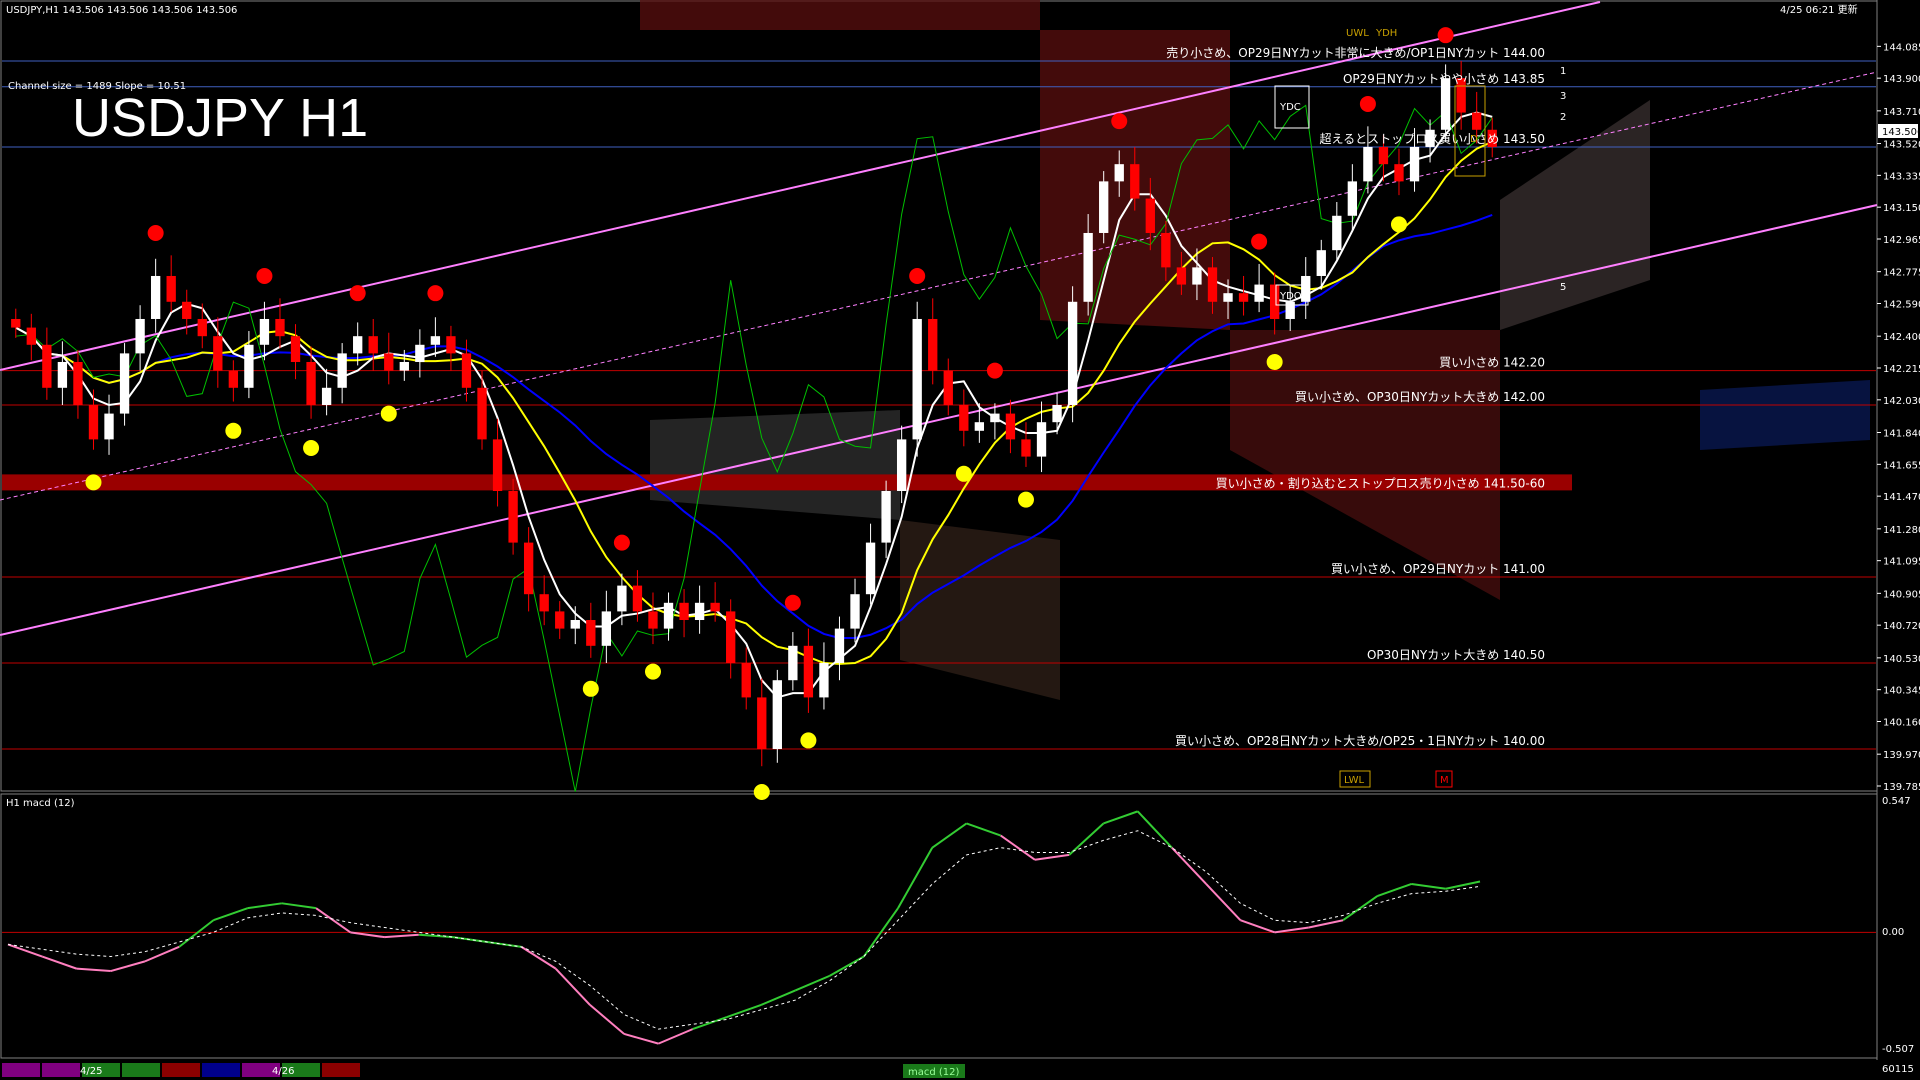  Describe the element at coordinates (1354, 780) in the screenshot. I see `lwl-label: LWL` at that location.